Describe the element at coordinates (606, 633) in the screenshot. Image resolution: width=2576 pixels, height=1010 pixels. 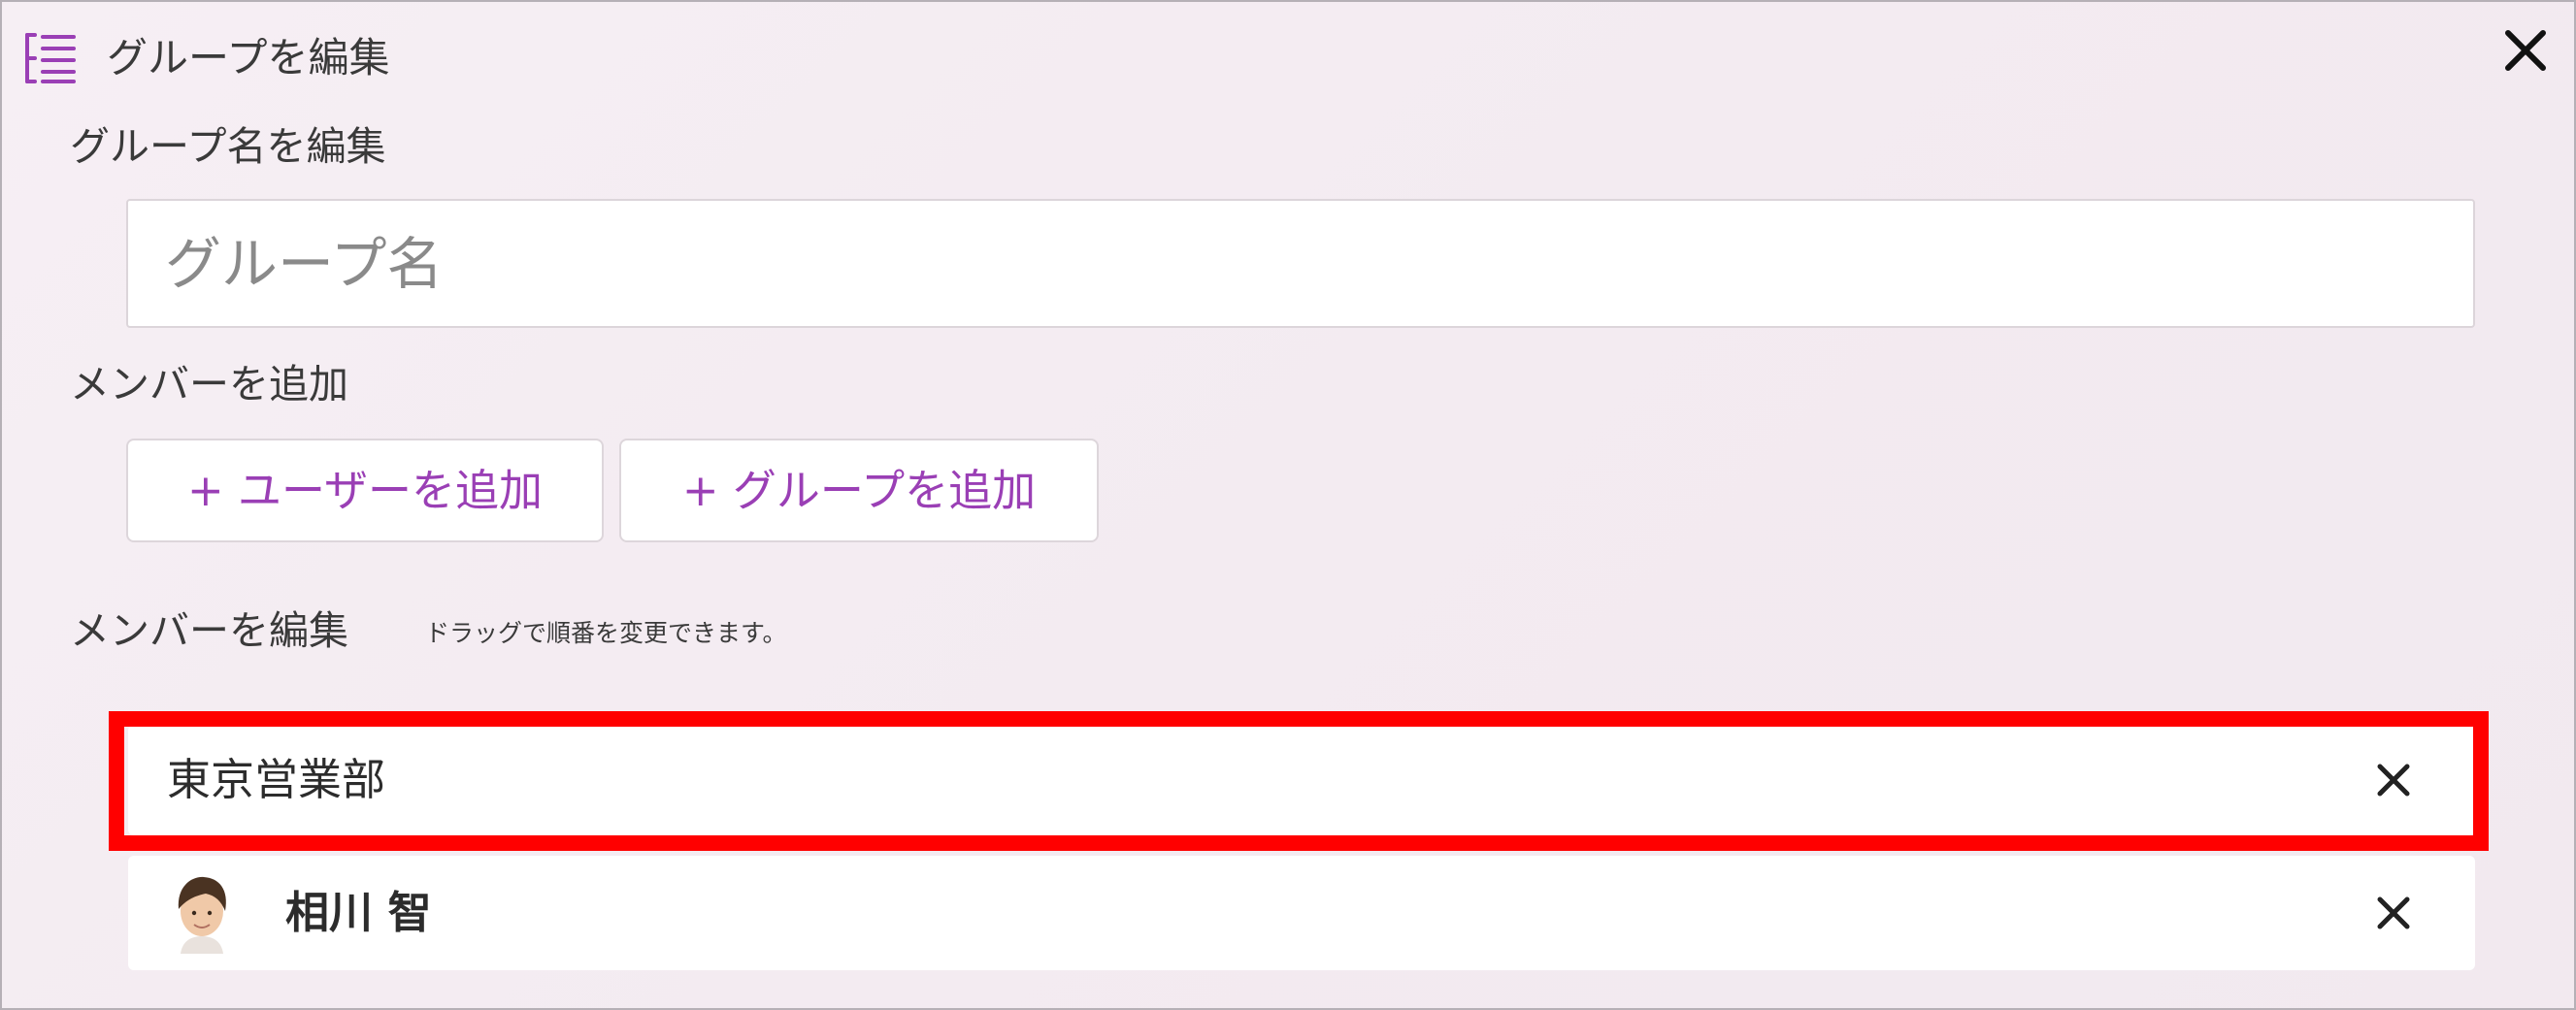
I see `drag-hint: ドラッグで順番を変更できます。` at that location.